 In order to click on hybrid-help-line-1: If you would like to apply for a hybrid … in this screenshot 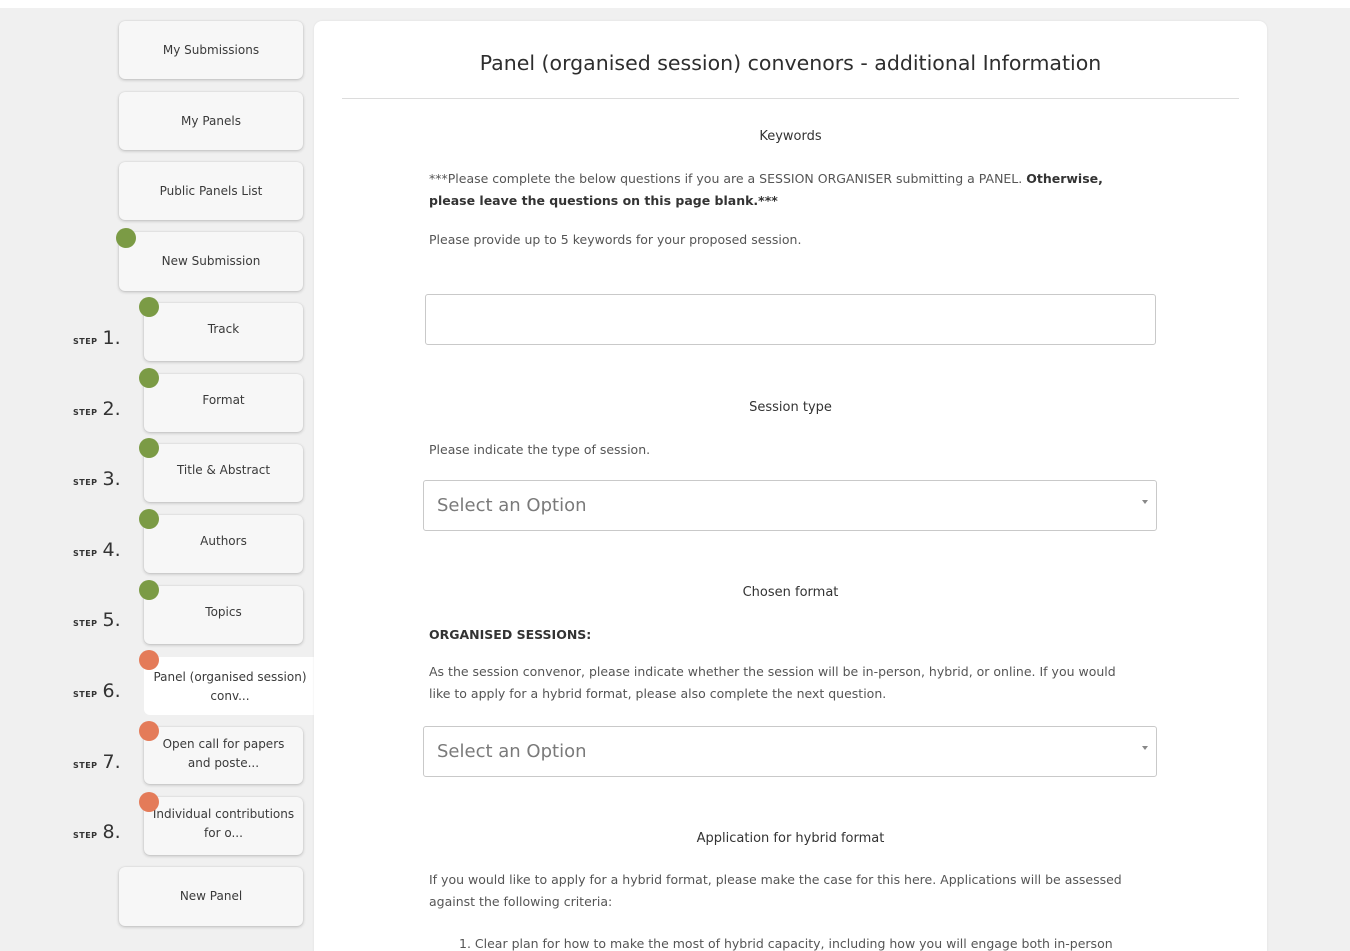, I will do `click(775, 879)`.